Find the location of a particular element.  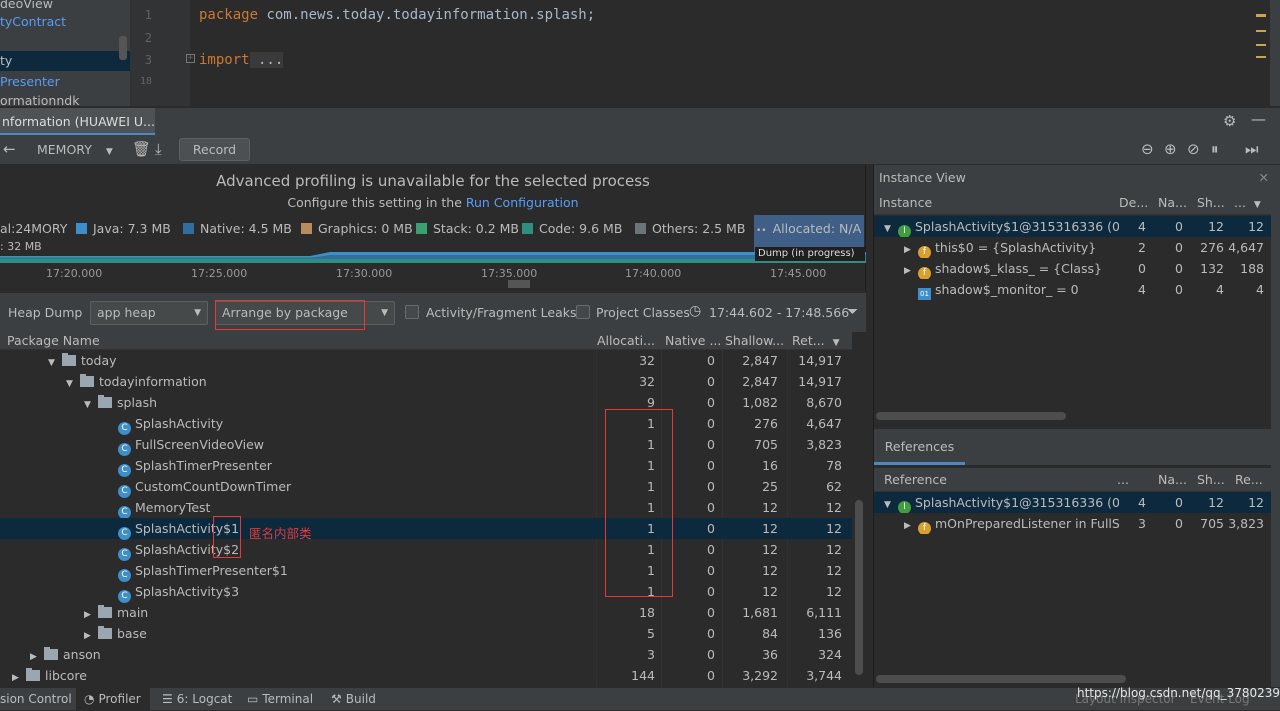

project-classes-checkbox is located at coordinates (583, 312).